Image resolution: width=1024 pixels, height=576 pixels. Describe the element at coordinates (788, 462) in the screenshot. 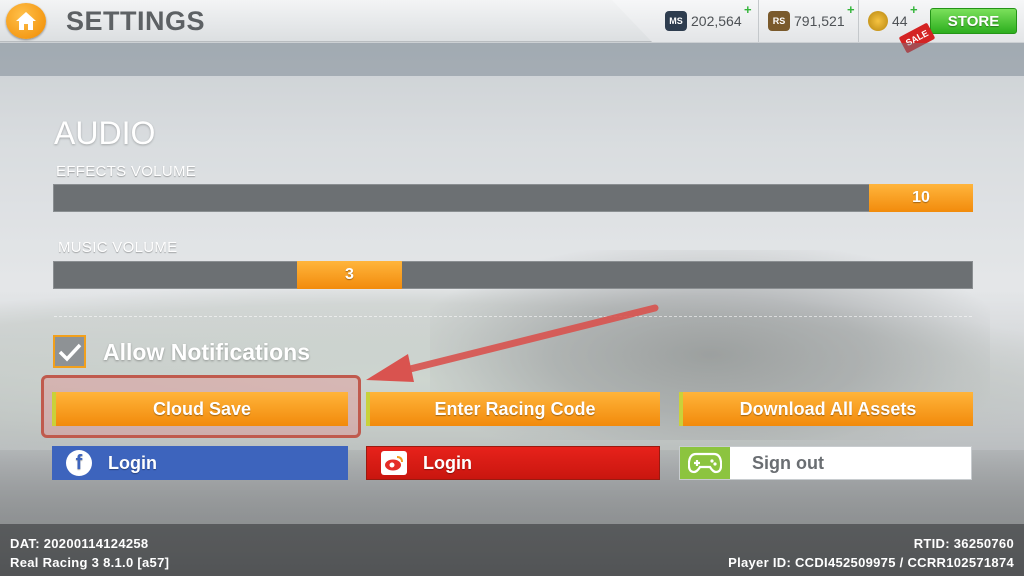

I see `sign-out-label: Sign out` at that location.